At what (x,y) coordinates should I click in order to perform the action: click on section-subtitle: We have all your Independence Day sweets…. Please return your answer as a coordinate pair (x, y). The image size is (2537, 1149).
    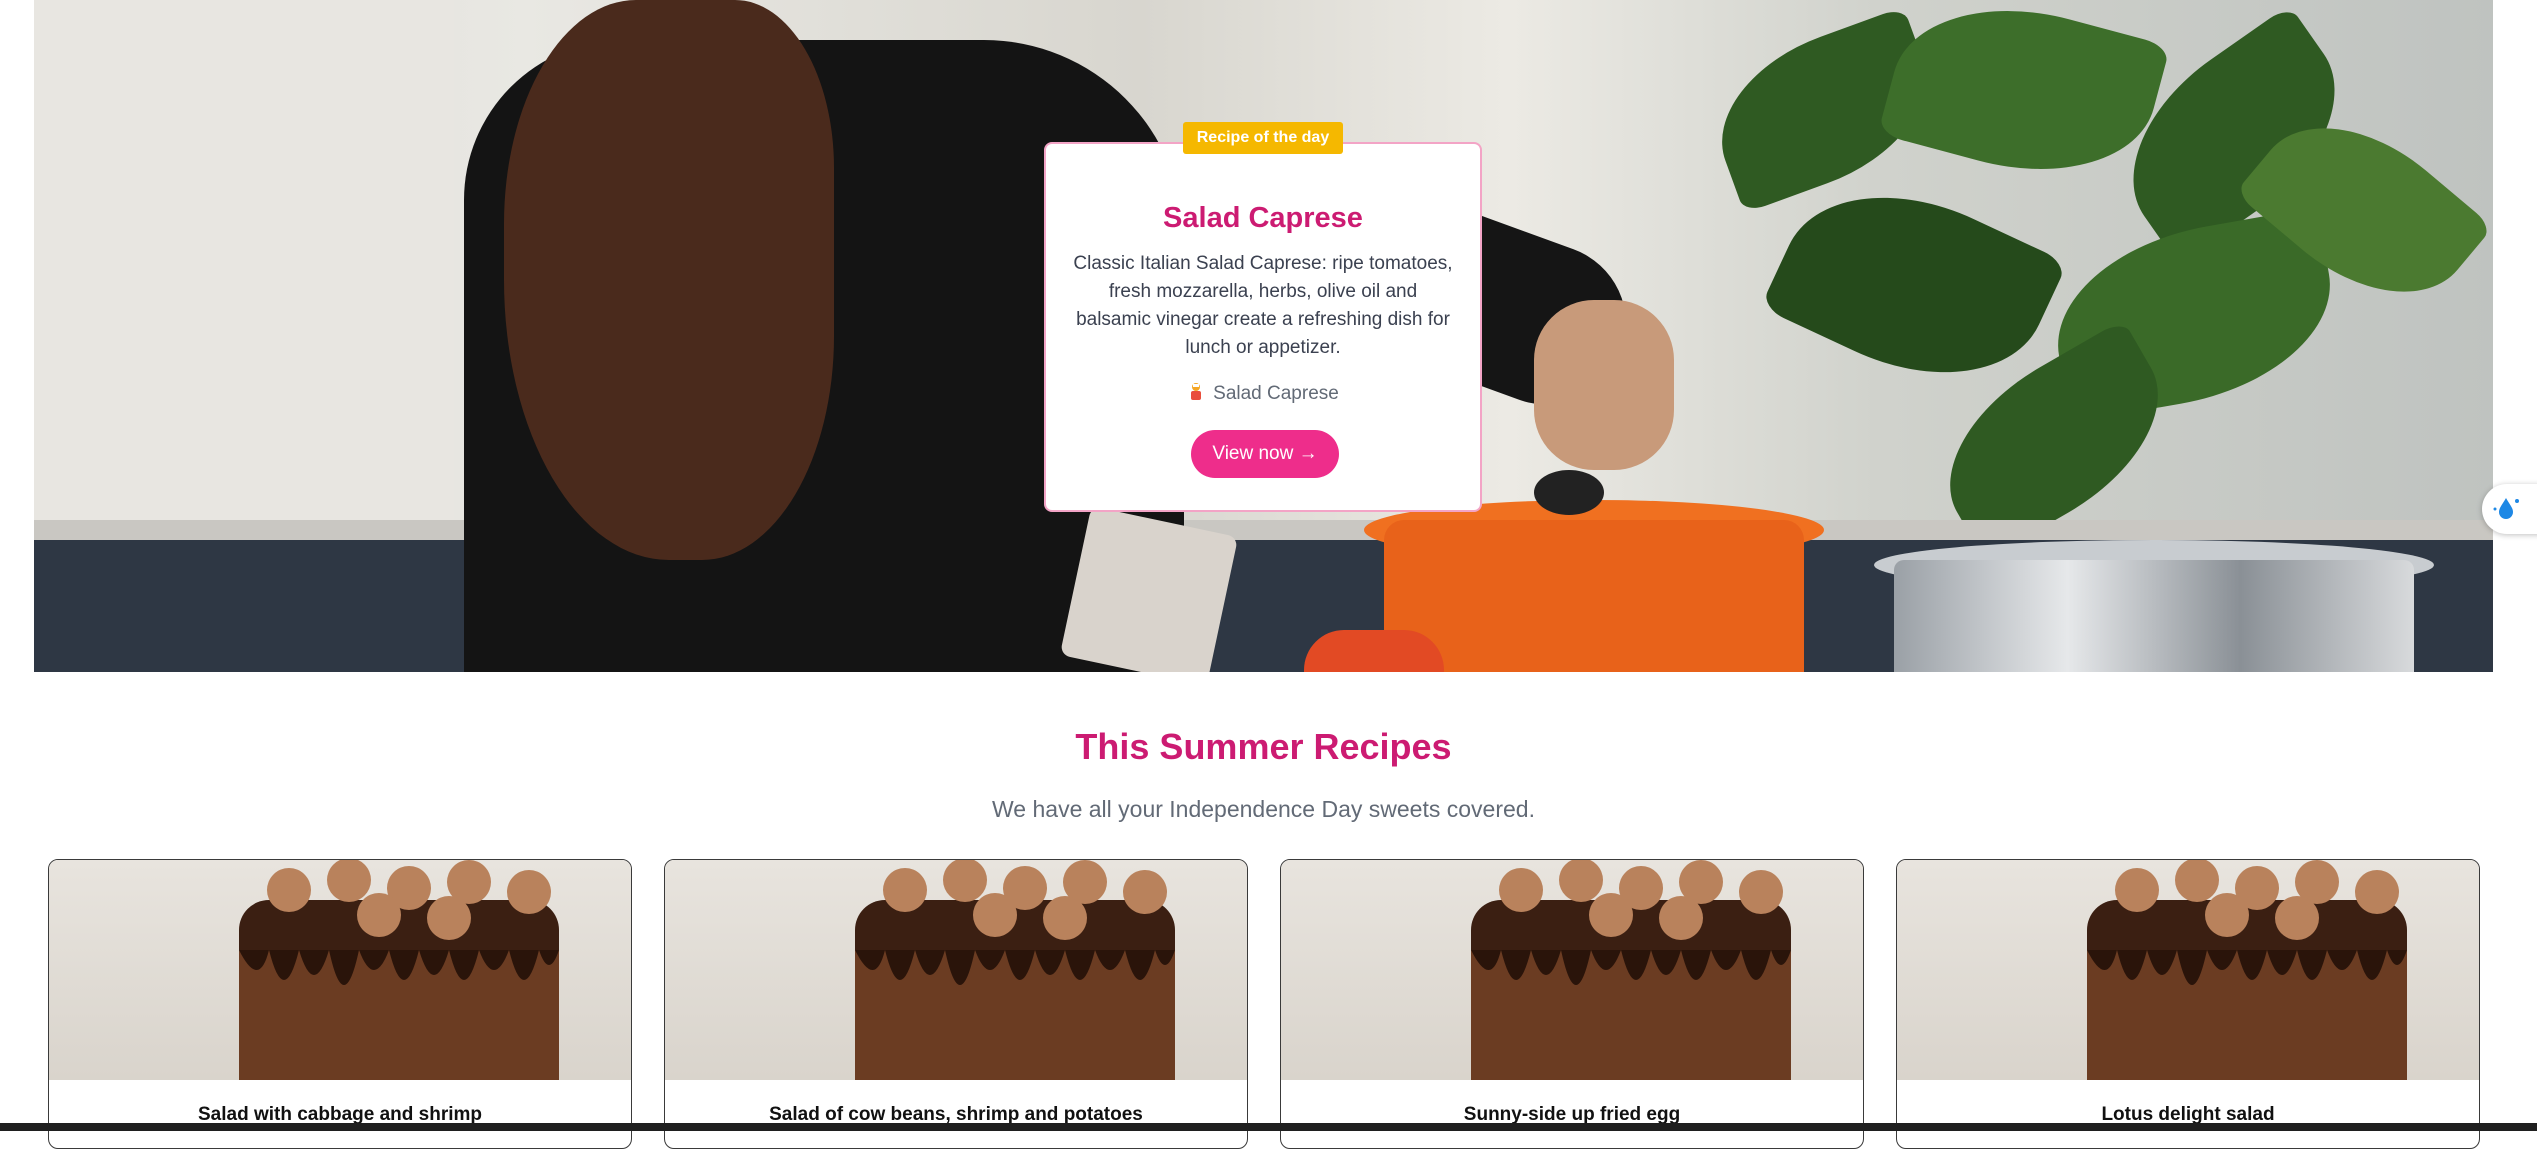
    Looking at the image, I should click on (1263, 809).